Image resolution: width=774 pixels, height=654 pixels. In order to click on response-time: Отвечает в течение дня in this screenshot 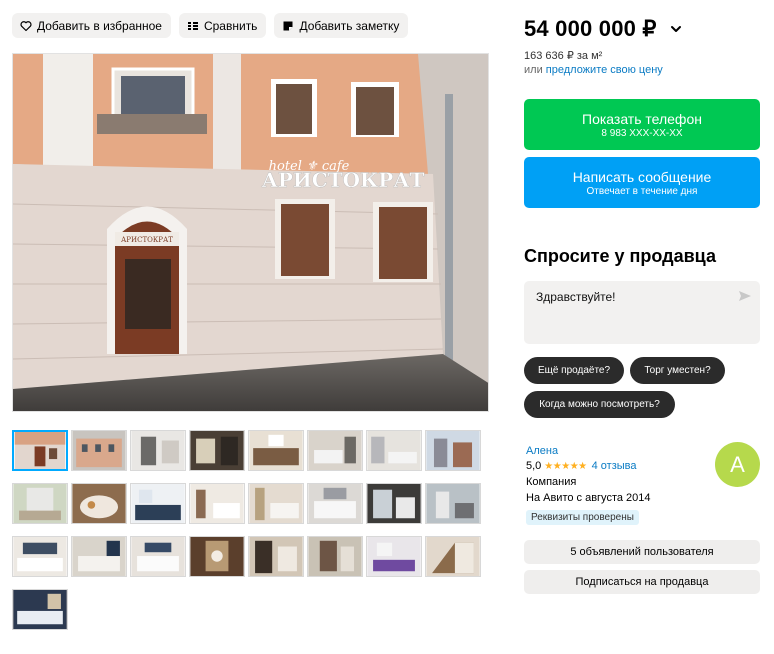, I will do `click(642, 191)`.